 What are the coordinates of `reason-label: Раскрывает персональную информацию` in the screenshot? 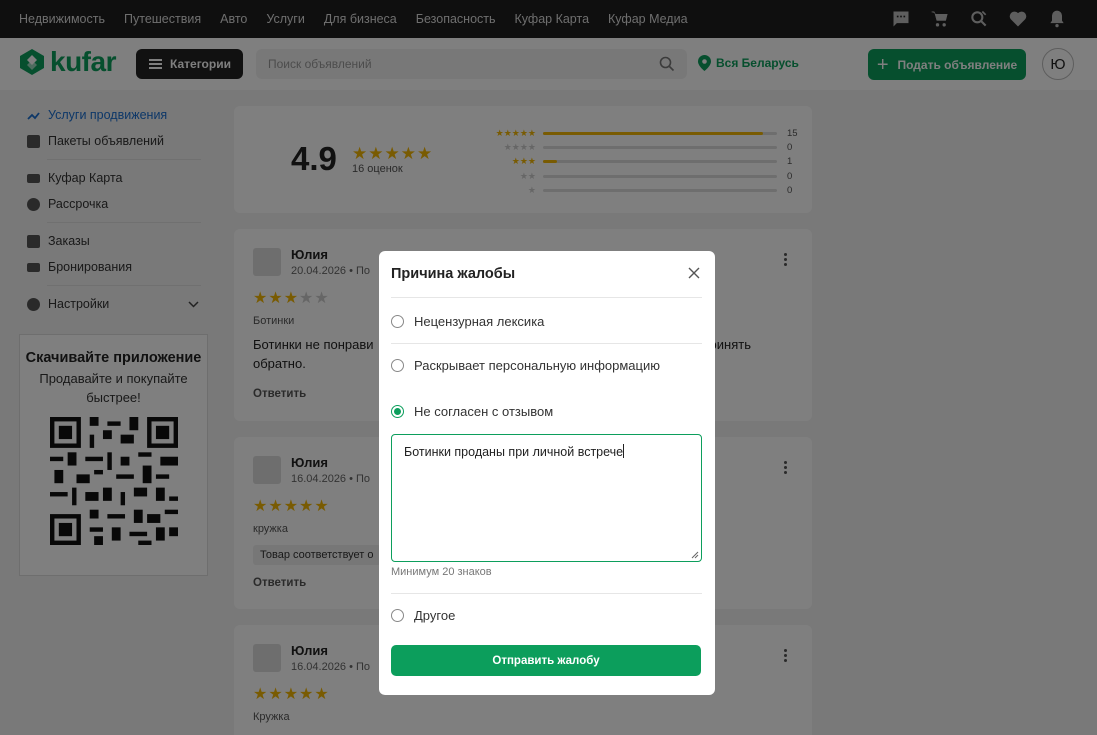 It's located at (537, 365).